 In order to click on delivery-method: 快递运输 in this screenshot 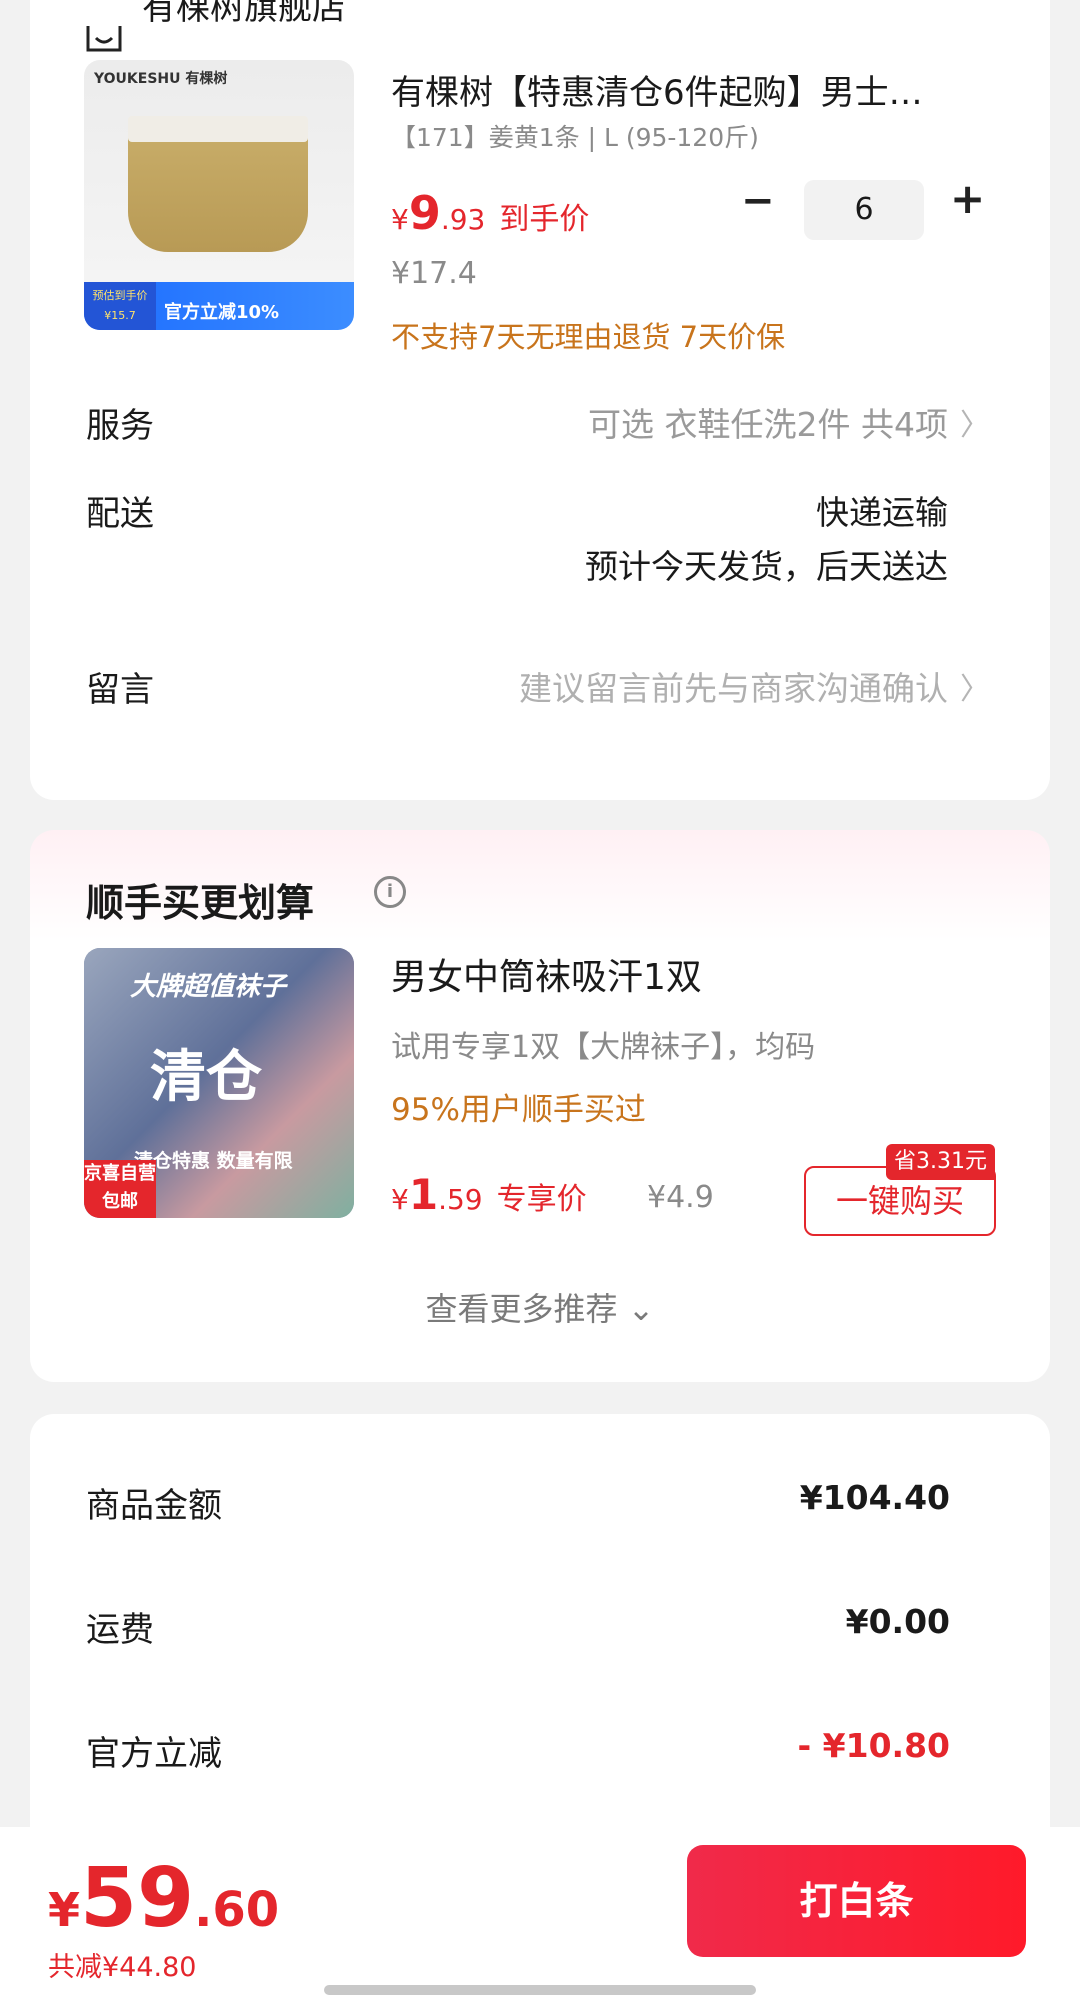, I will do `click(882, 512)`.